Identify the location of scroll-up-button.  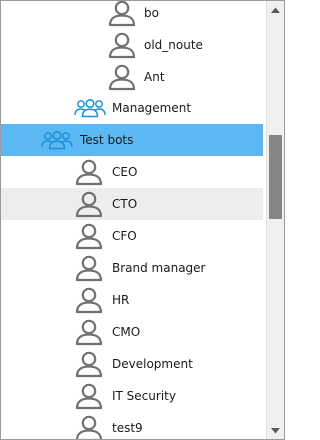
(275, 9).